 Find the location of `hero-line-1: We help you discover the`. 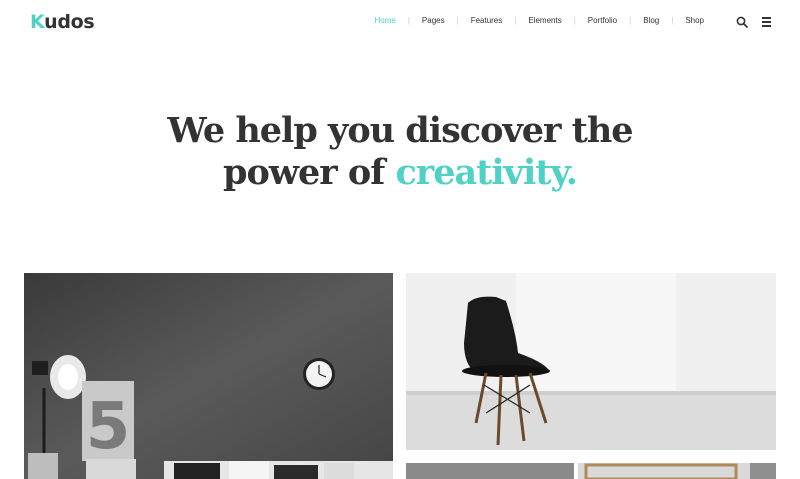

hero-line-1: We help you discover the is located at coordinates (400, 130).